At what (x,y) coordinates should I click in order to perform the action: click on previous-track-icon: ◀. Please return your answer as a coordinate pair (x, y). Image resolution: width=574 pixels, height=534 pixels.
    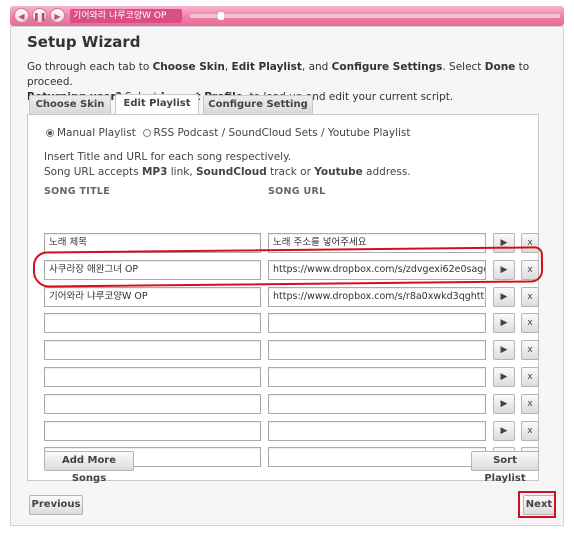
    Looking at the image, I should click on (21, 15).